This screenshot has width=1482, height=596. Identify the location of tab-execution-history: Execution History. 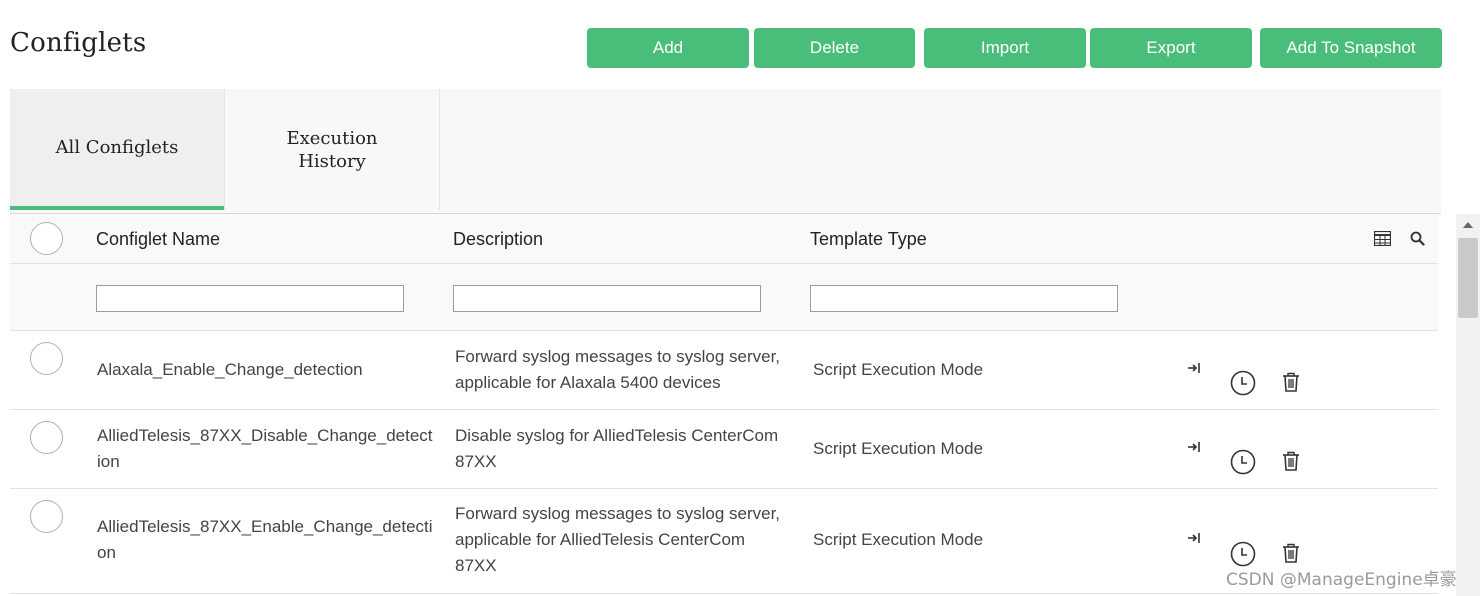
(332, 149).